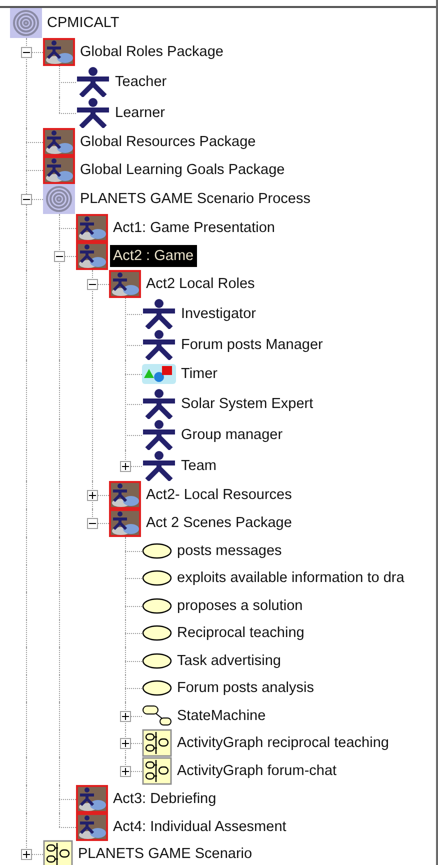 The width and height of the screenshot is (438, 865). Describe the element at coordinates (219, 523) in the screenshot. I see `tree-item: Act 2 Scenes Package` at that location.